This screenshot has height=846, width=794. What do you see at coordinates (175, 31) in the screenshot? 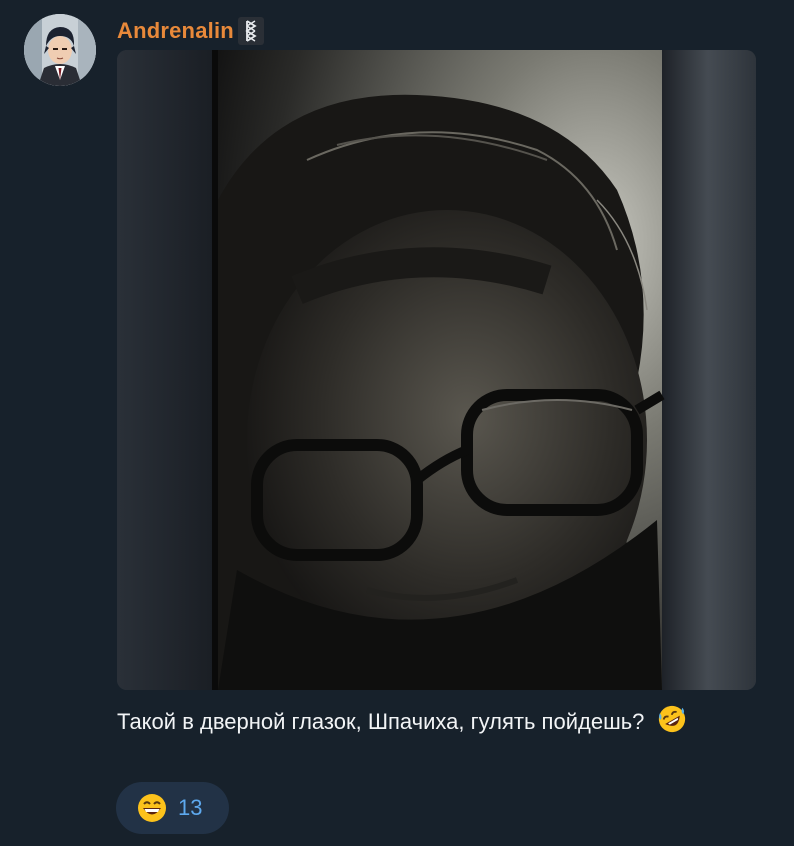
I see `sender-name: Andrenalin` at bounding box center [175, 31].